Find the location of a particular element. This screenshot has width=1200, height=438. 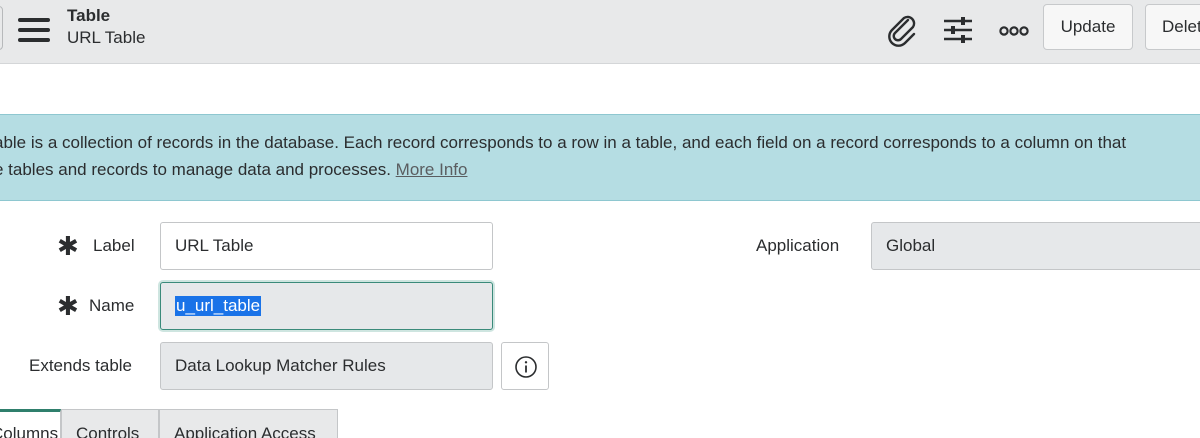

tab-application-access: Application Access is located at coordinates (248, 423).